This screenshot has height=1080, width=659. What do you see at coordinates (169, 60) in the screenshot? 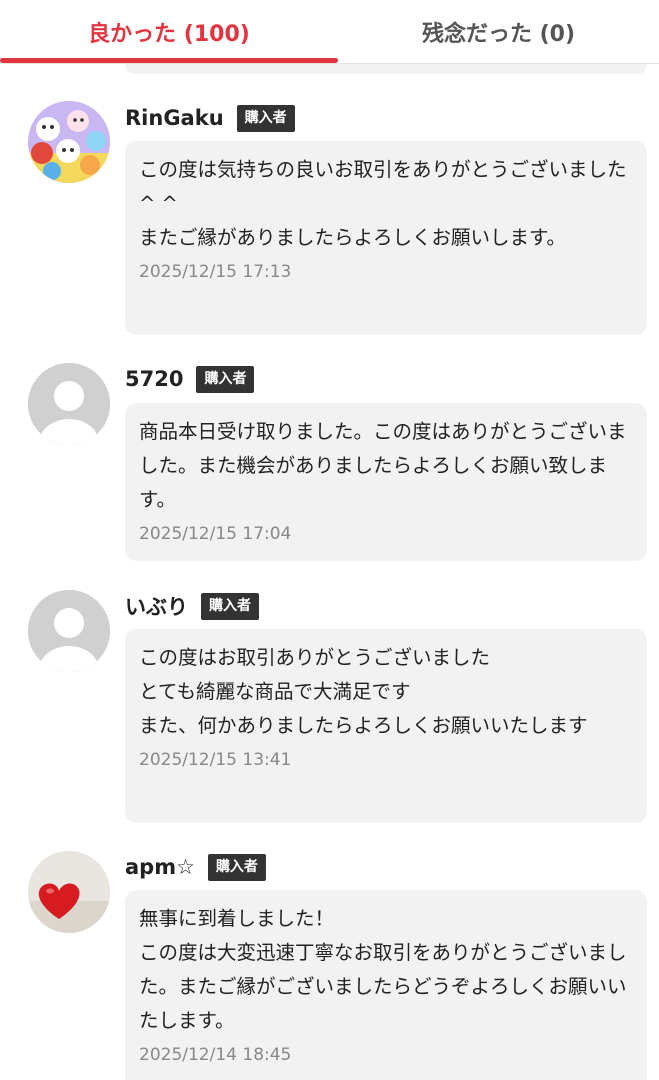
I see `active-tab-indicator` at bounding box center [169, 60].